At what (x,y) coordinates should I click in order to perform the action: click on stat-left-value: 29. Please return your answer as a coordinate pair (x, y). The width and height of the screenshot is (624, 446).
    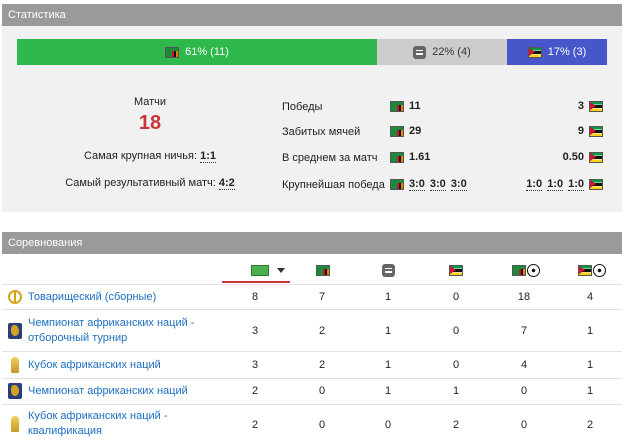
    Looking at the image, I should click on (415, 131).